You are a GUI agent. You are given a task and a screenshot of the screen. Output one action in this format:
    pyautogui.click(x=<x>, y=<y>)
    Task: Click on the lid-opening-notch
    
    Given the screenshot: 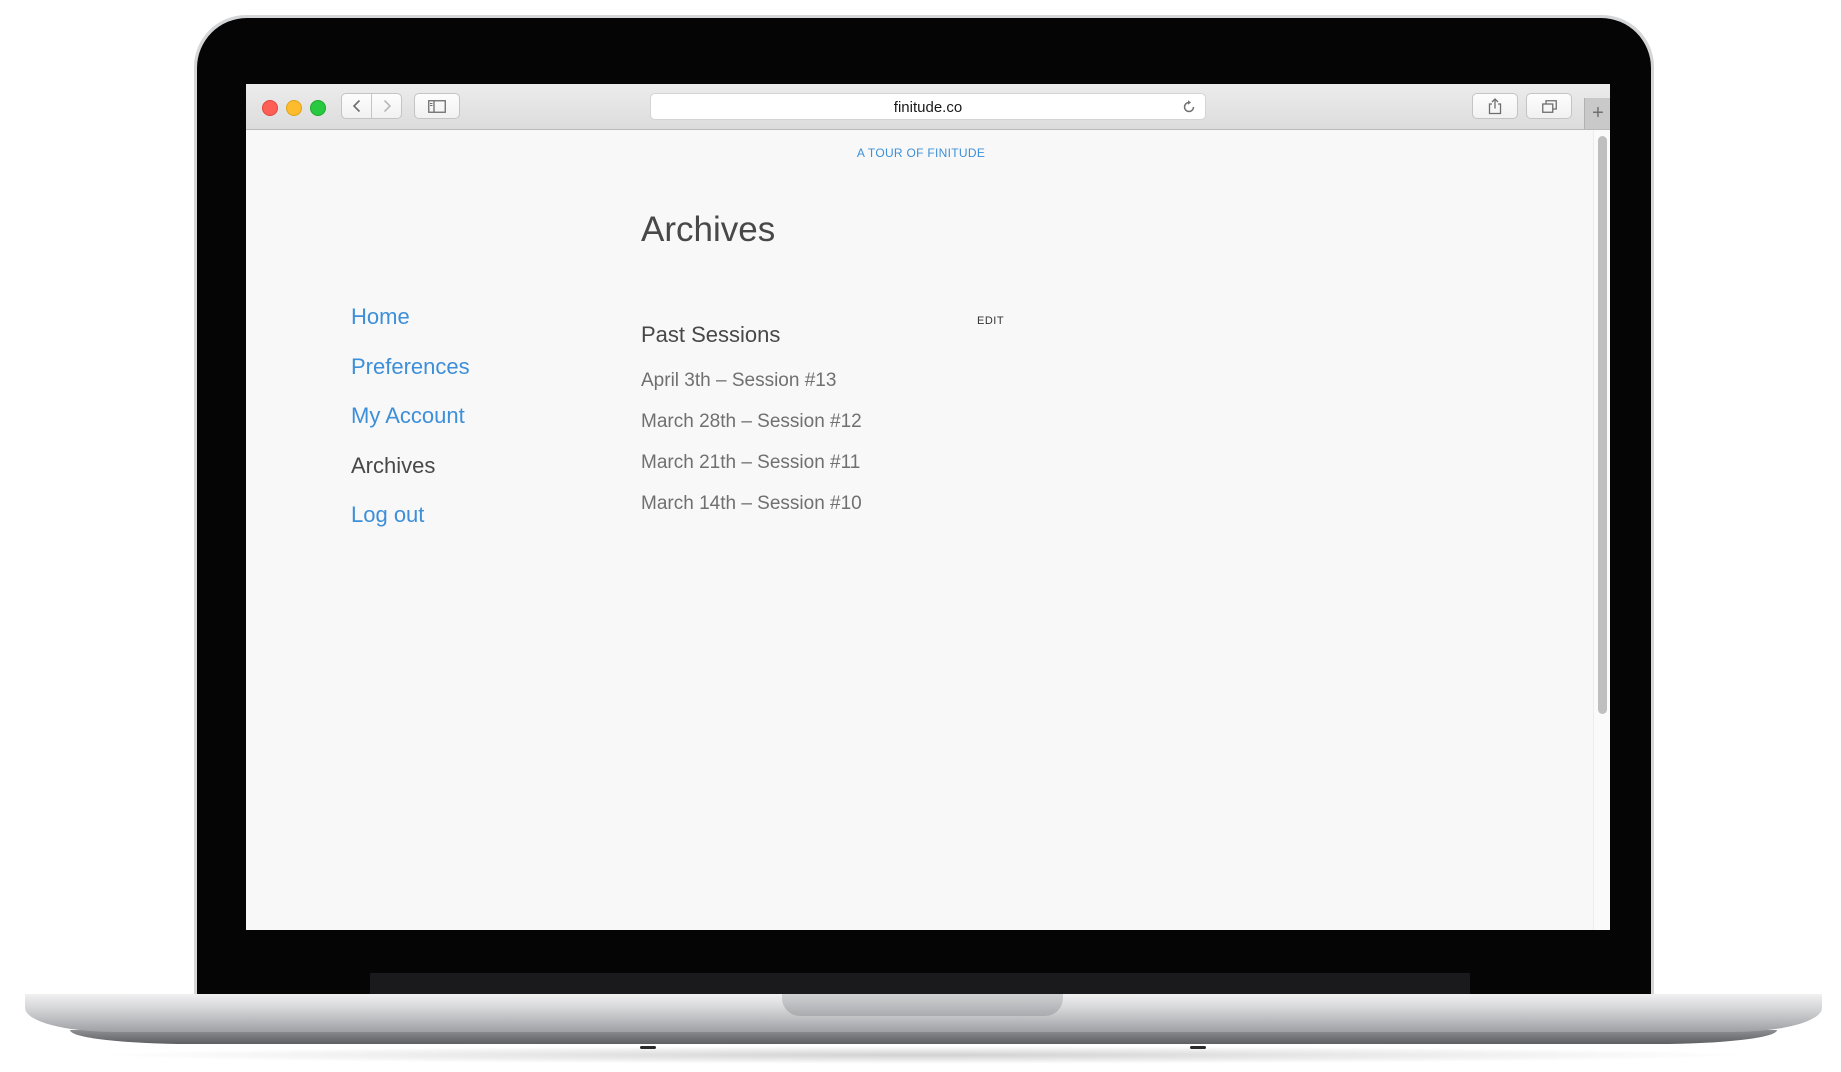 What is the action you would take?
    pyautogui.click(x=922, y=1005)
    